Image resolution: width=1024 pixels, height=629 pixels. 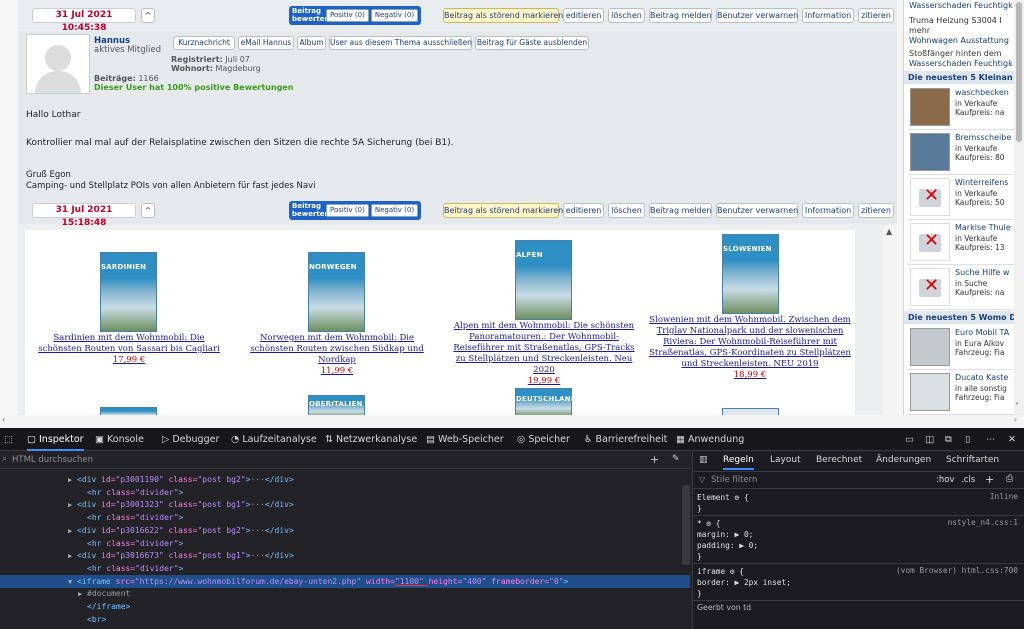 What do you see at coordinates (785, 460) in the screenshot?
I see `tab-layout: Layout` at bounding box center [785, 460].